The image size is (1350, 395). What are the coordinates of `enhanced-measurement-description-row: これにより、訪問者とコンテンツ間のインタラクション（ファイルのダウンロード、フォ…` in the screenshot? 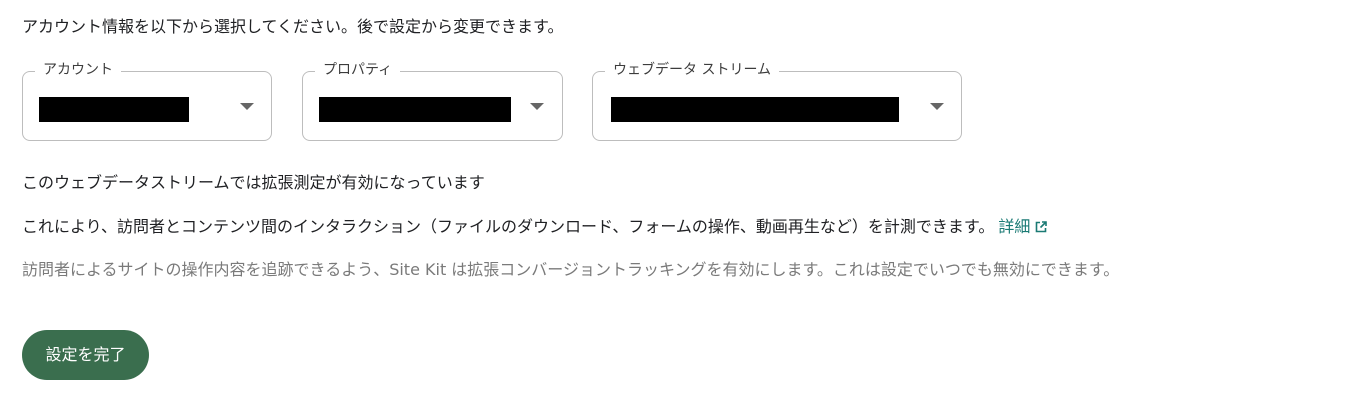 It's located at (535, 227).